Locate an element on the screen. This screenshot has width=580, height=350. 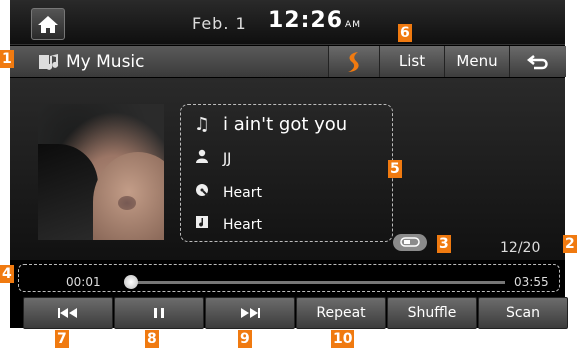
artist-name: JJ is located at coordinates (227, 159).